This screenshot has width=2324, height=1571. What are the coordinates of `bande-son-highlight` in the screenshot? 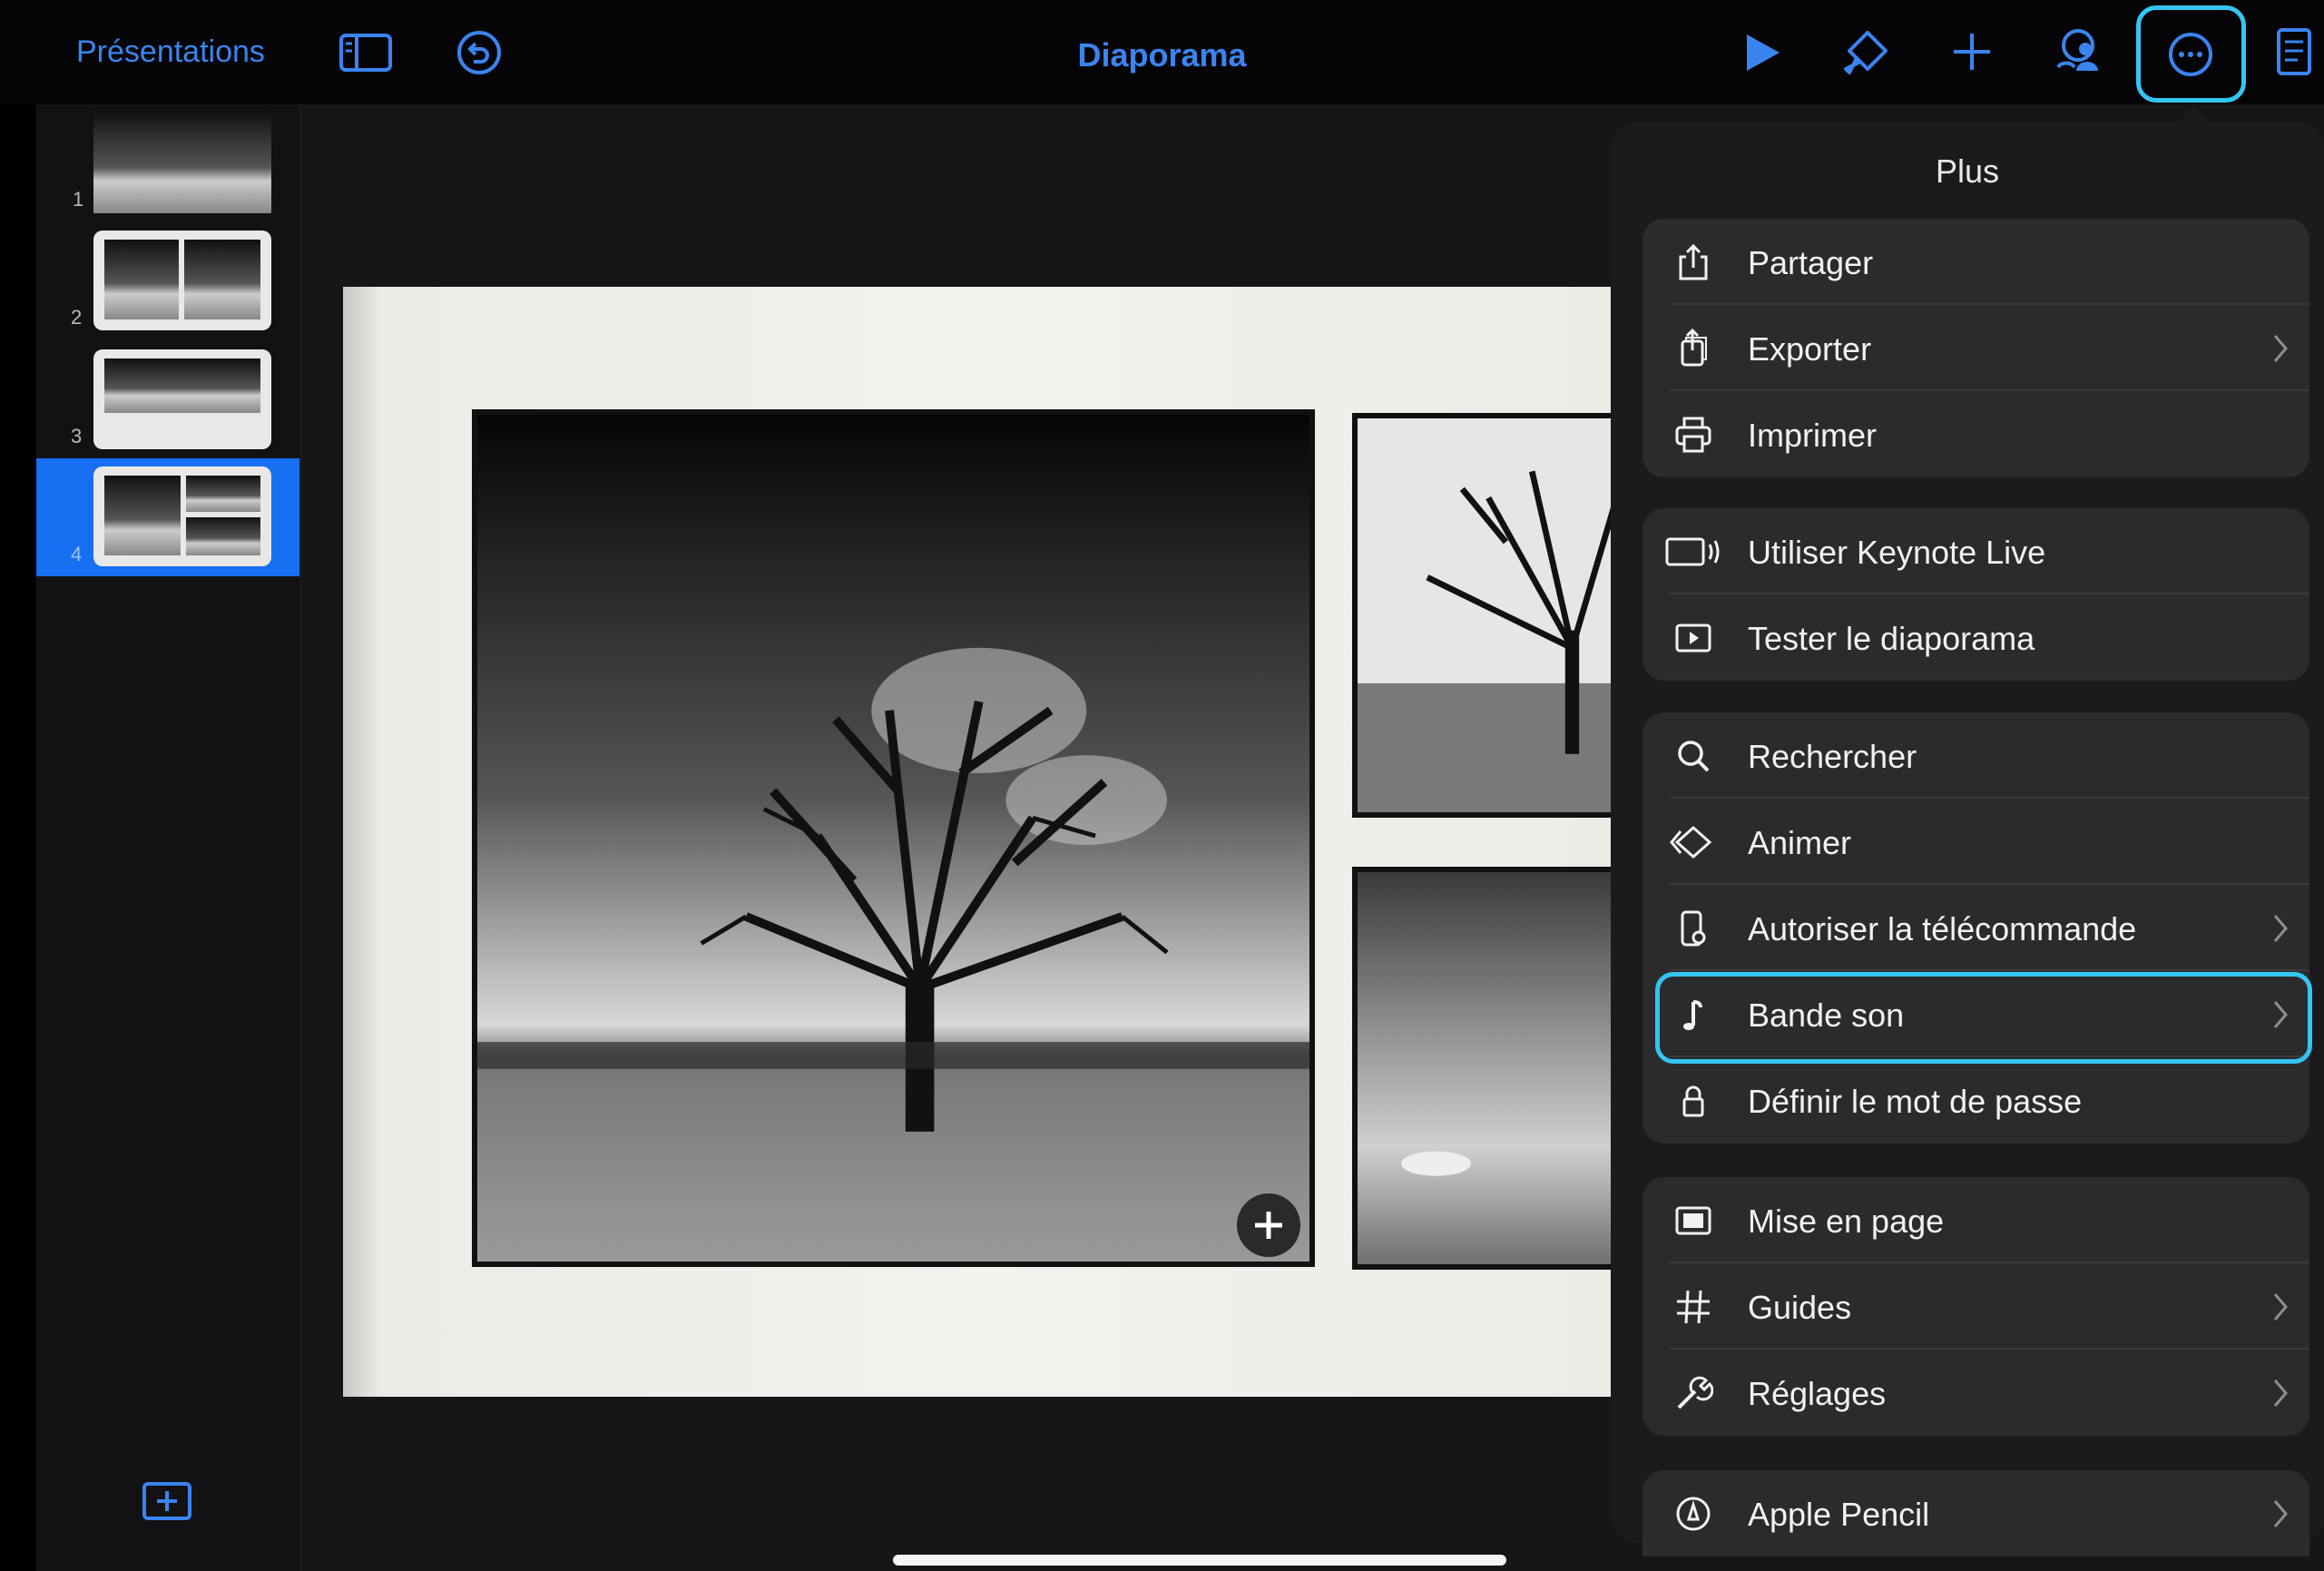 It's located at (1983, 1018).